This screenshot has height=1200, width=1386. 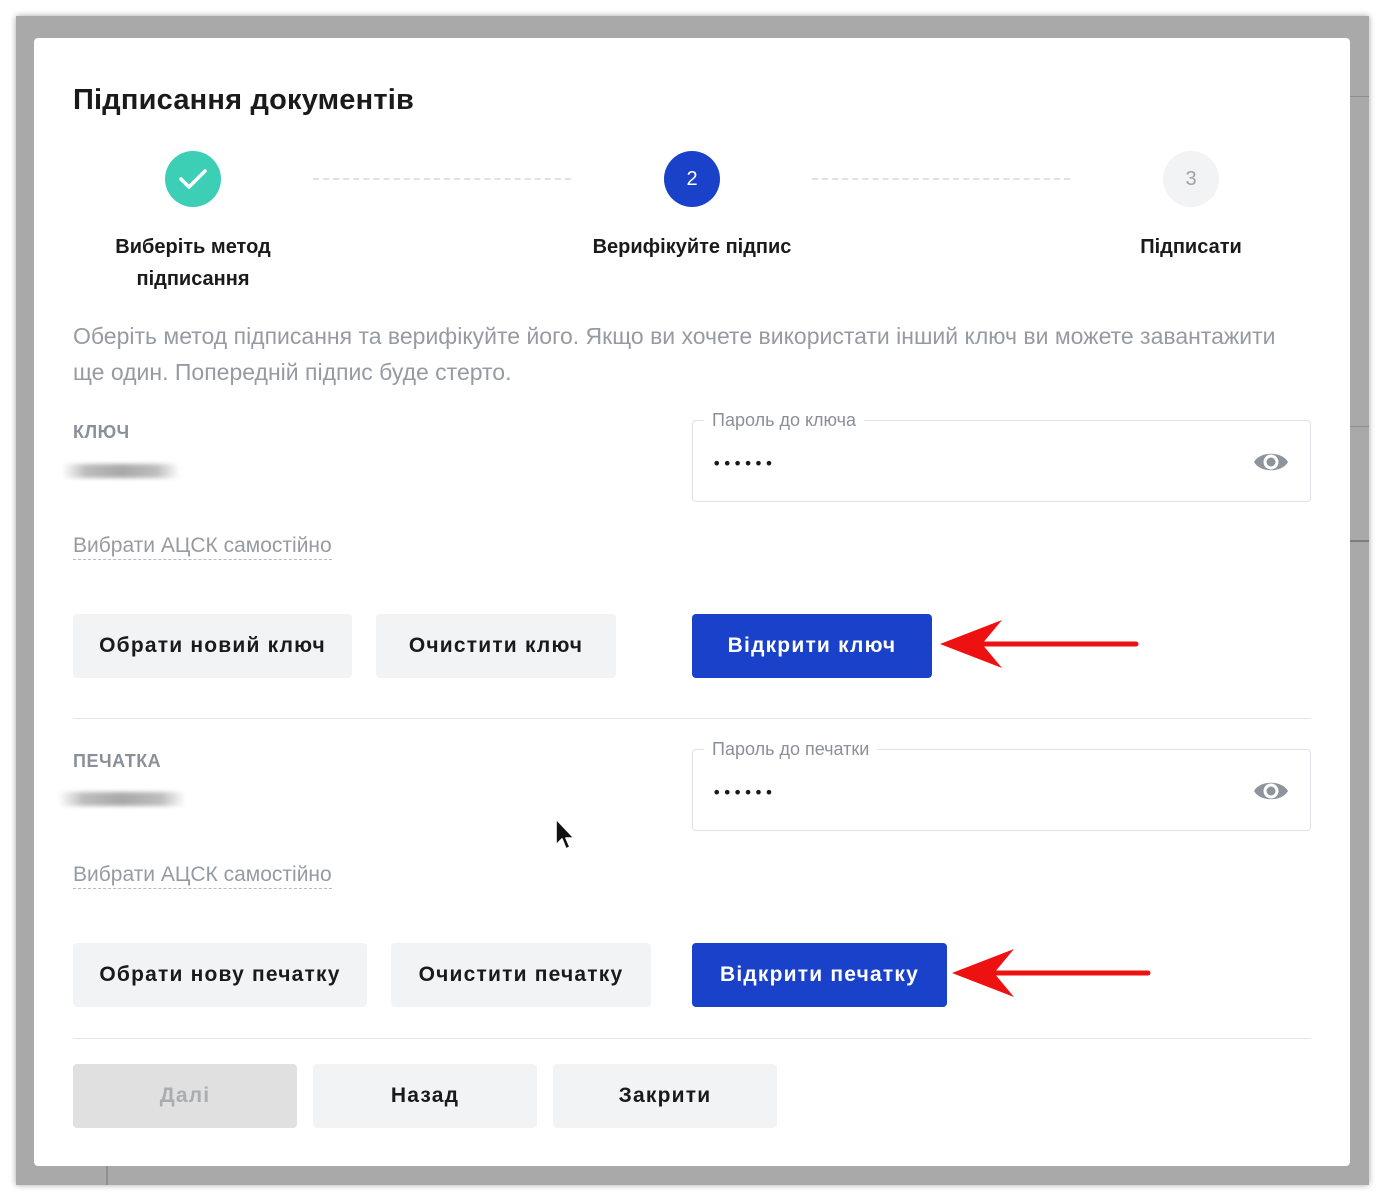 I want to click on back-button: Назад, so click(x=425, y=1096).